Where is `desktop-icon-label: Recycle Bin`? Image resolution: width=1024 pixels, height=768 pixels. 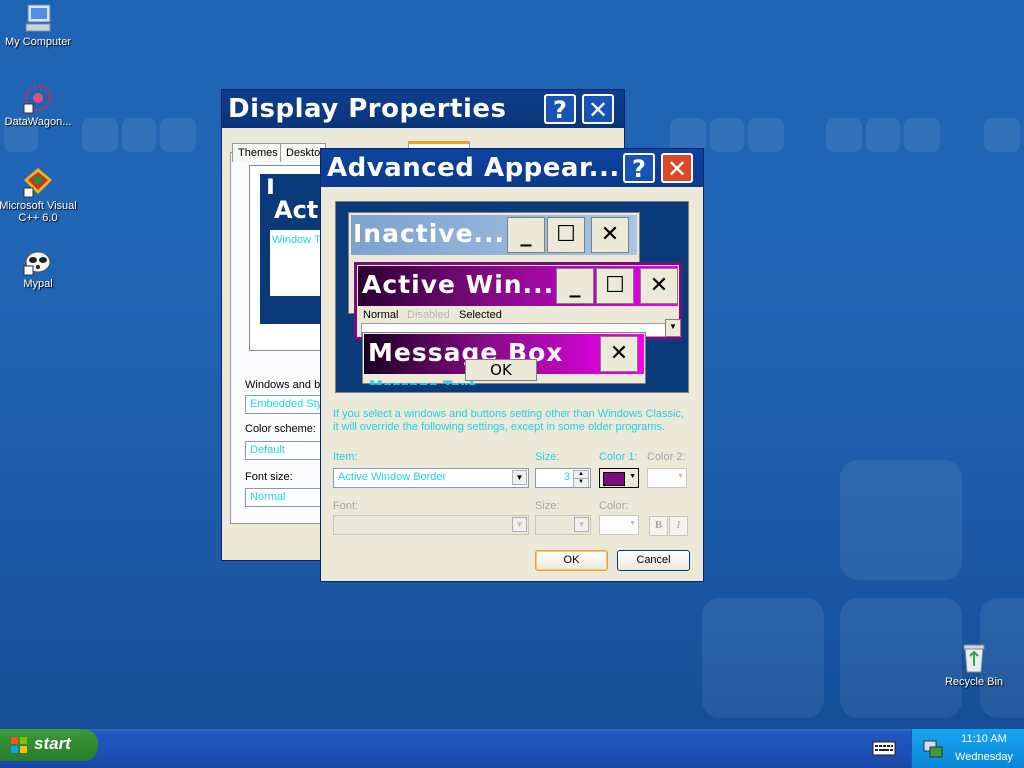
desktop-icon-label: Recycle Bin is located at coordinates (974, 682).